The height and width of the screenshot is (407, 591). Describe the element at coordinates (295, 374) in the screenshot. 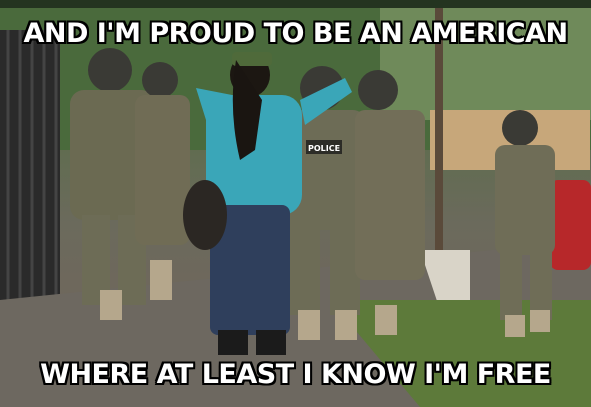

I see `bottom-caption: WHERE AT LEAST I KNOW I'M FREE` at that location.